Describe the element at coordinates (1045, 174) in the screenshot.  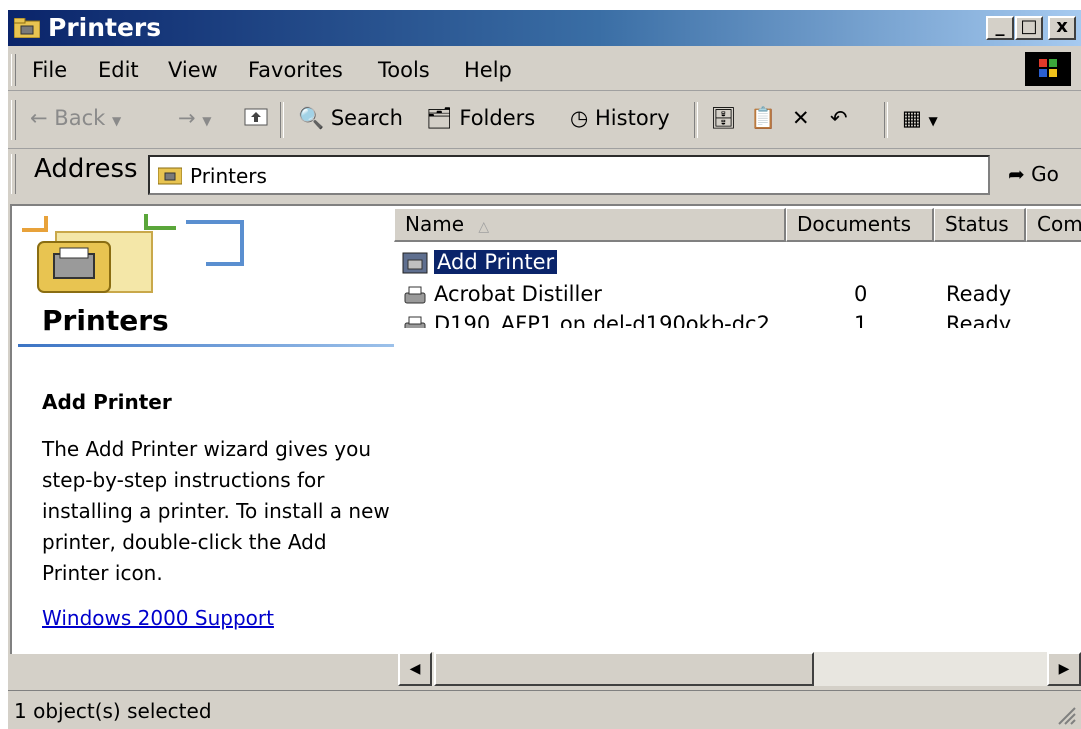
I see `go-label: Go` at that location.